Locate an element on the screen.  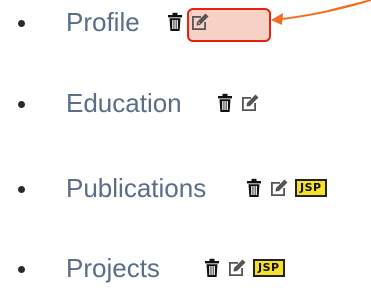
list-item-publications: Publications JSP is located at coordinates (185, 188).